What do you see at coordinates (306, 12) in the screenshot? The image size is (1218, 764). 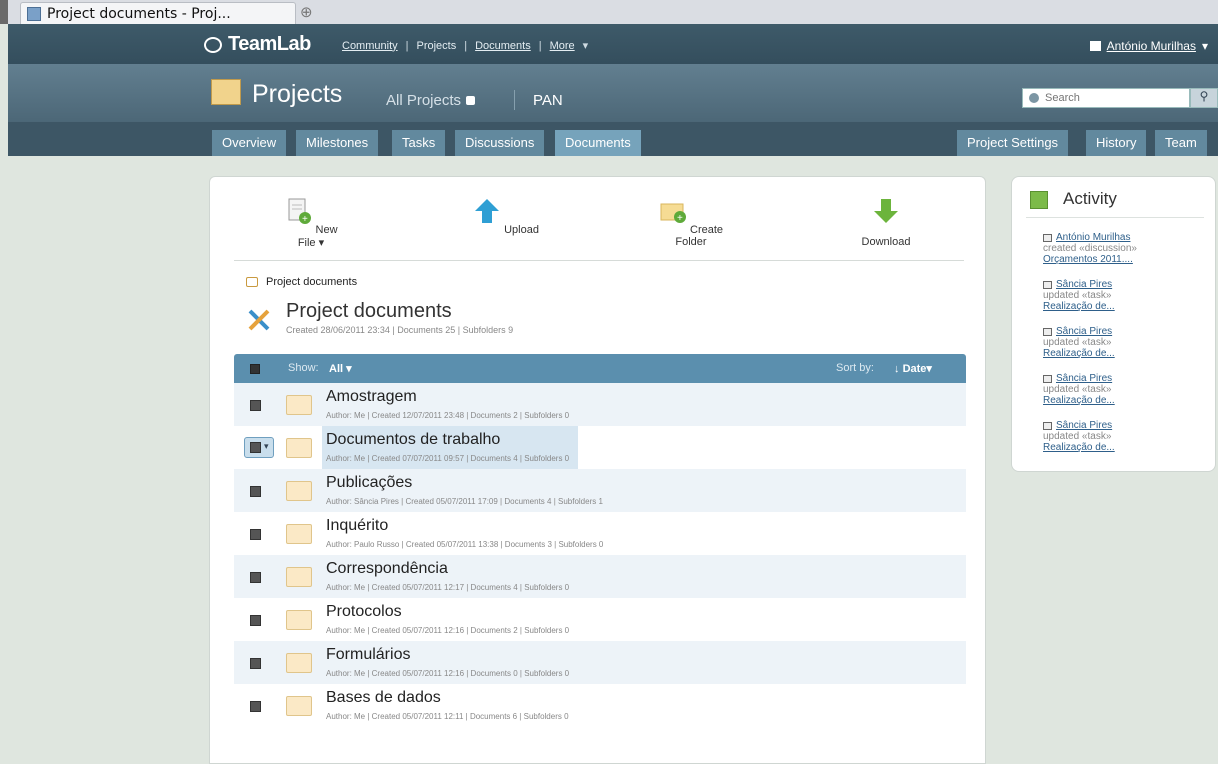 I see `new-tab-icon: ⊕` at bounding box center [306, 12].